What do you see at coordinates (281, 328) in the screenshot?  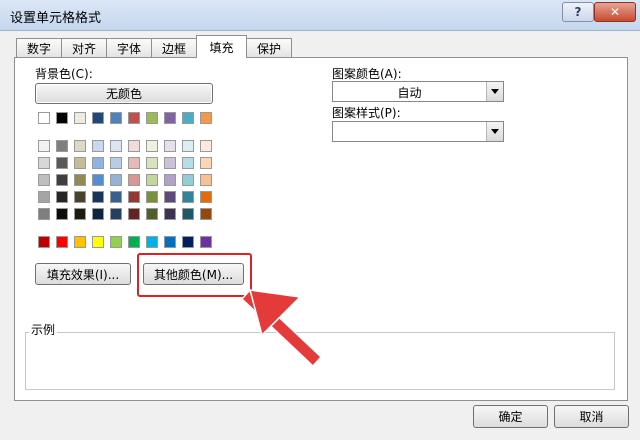 I see `annotation-arrow` at bounding box center [281, 328].